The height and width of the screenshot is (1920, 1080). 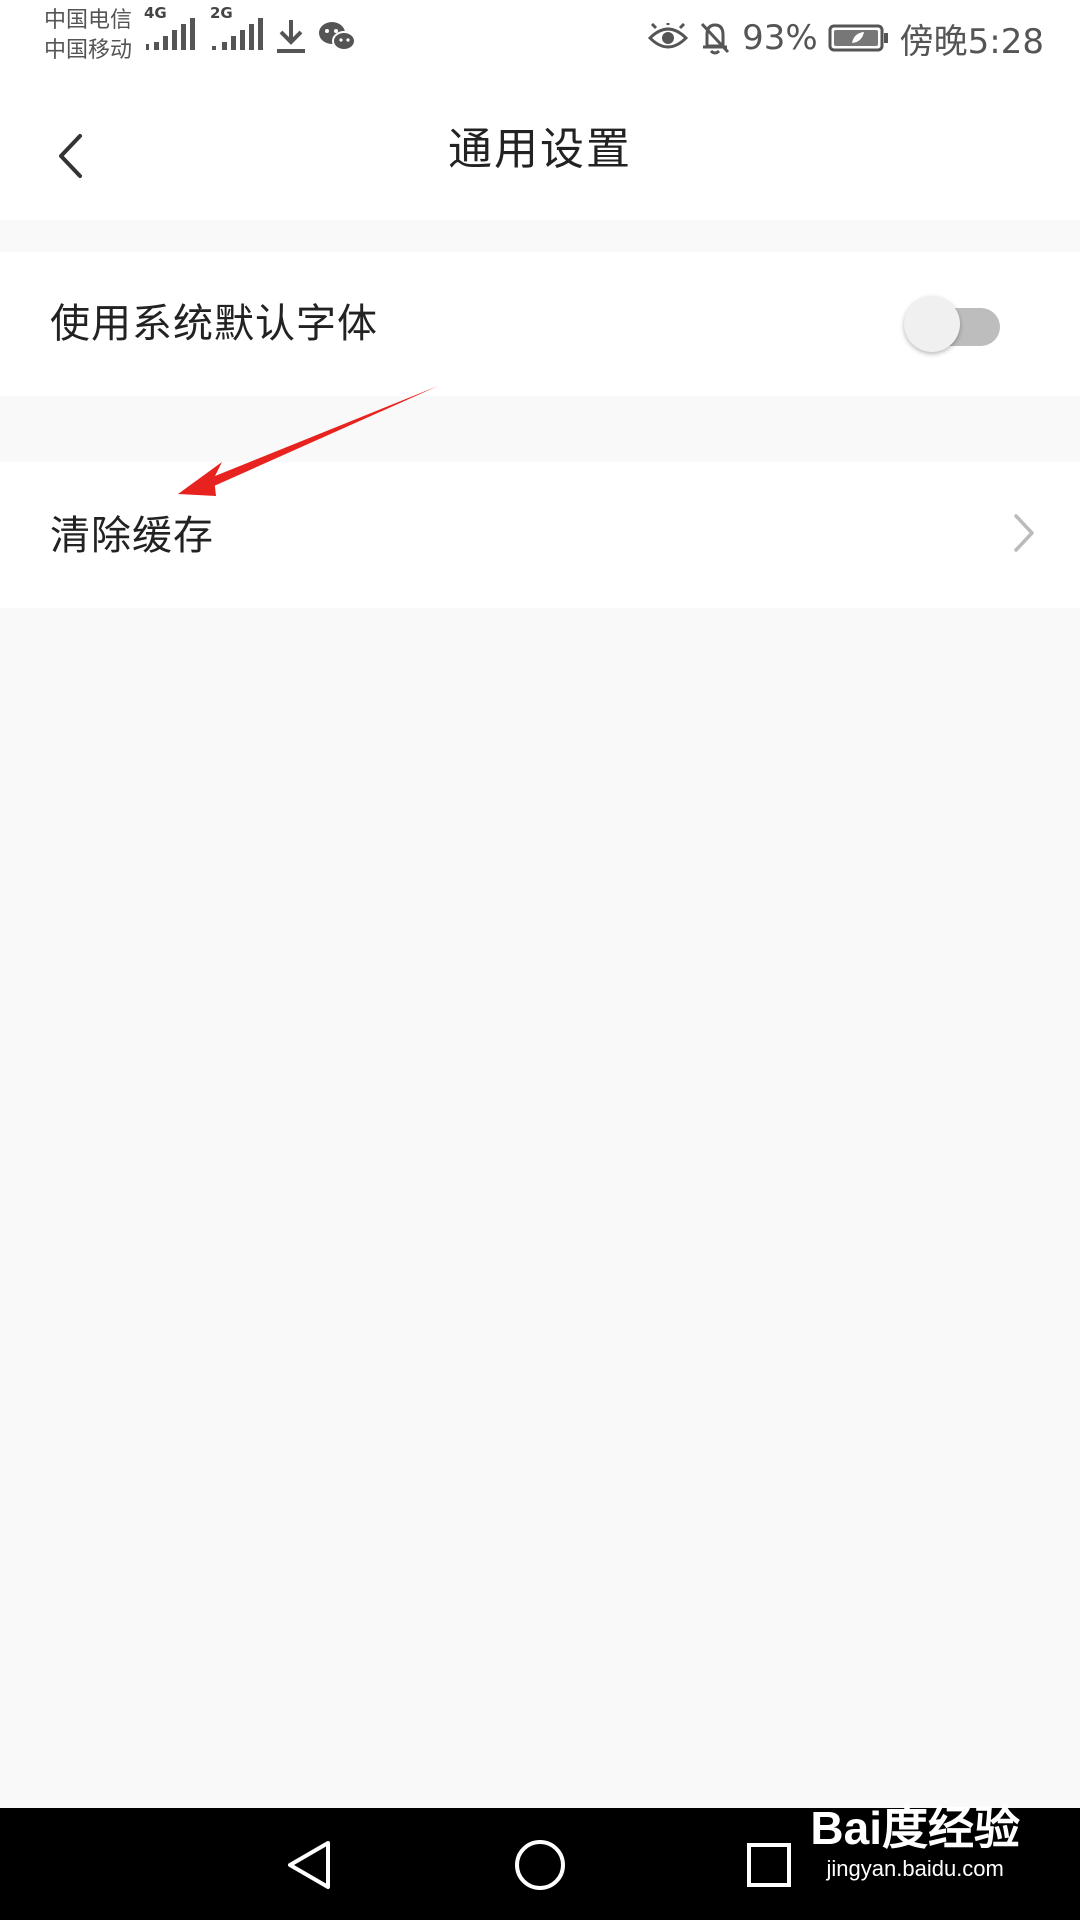 I want to click on toggle-knob, so click(x=932, y=324).